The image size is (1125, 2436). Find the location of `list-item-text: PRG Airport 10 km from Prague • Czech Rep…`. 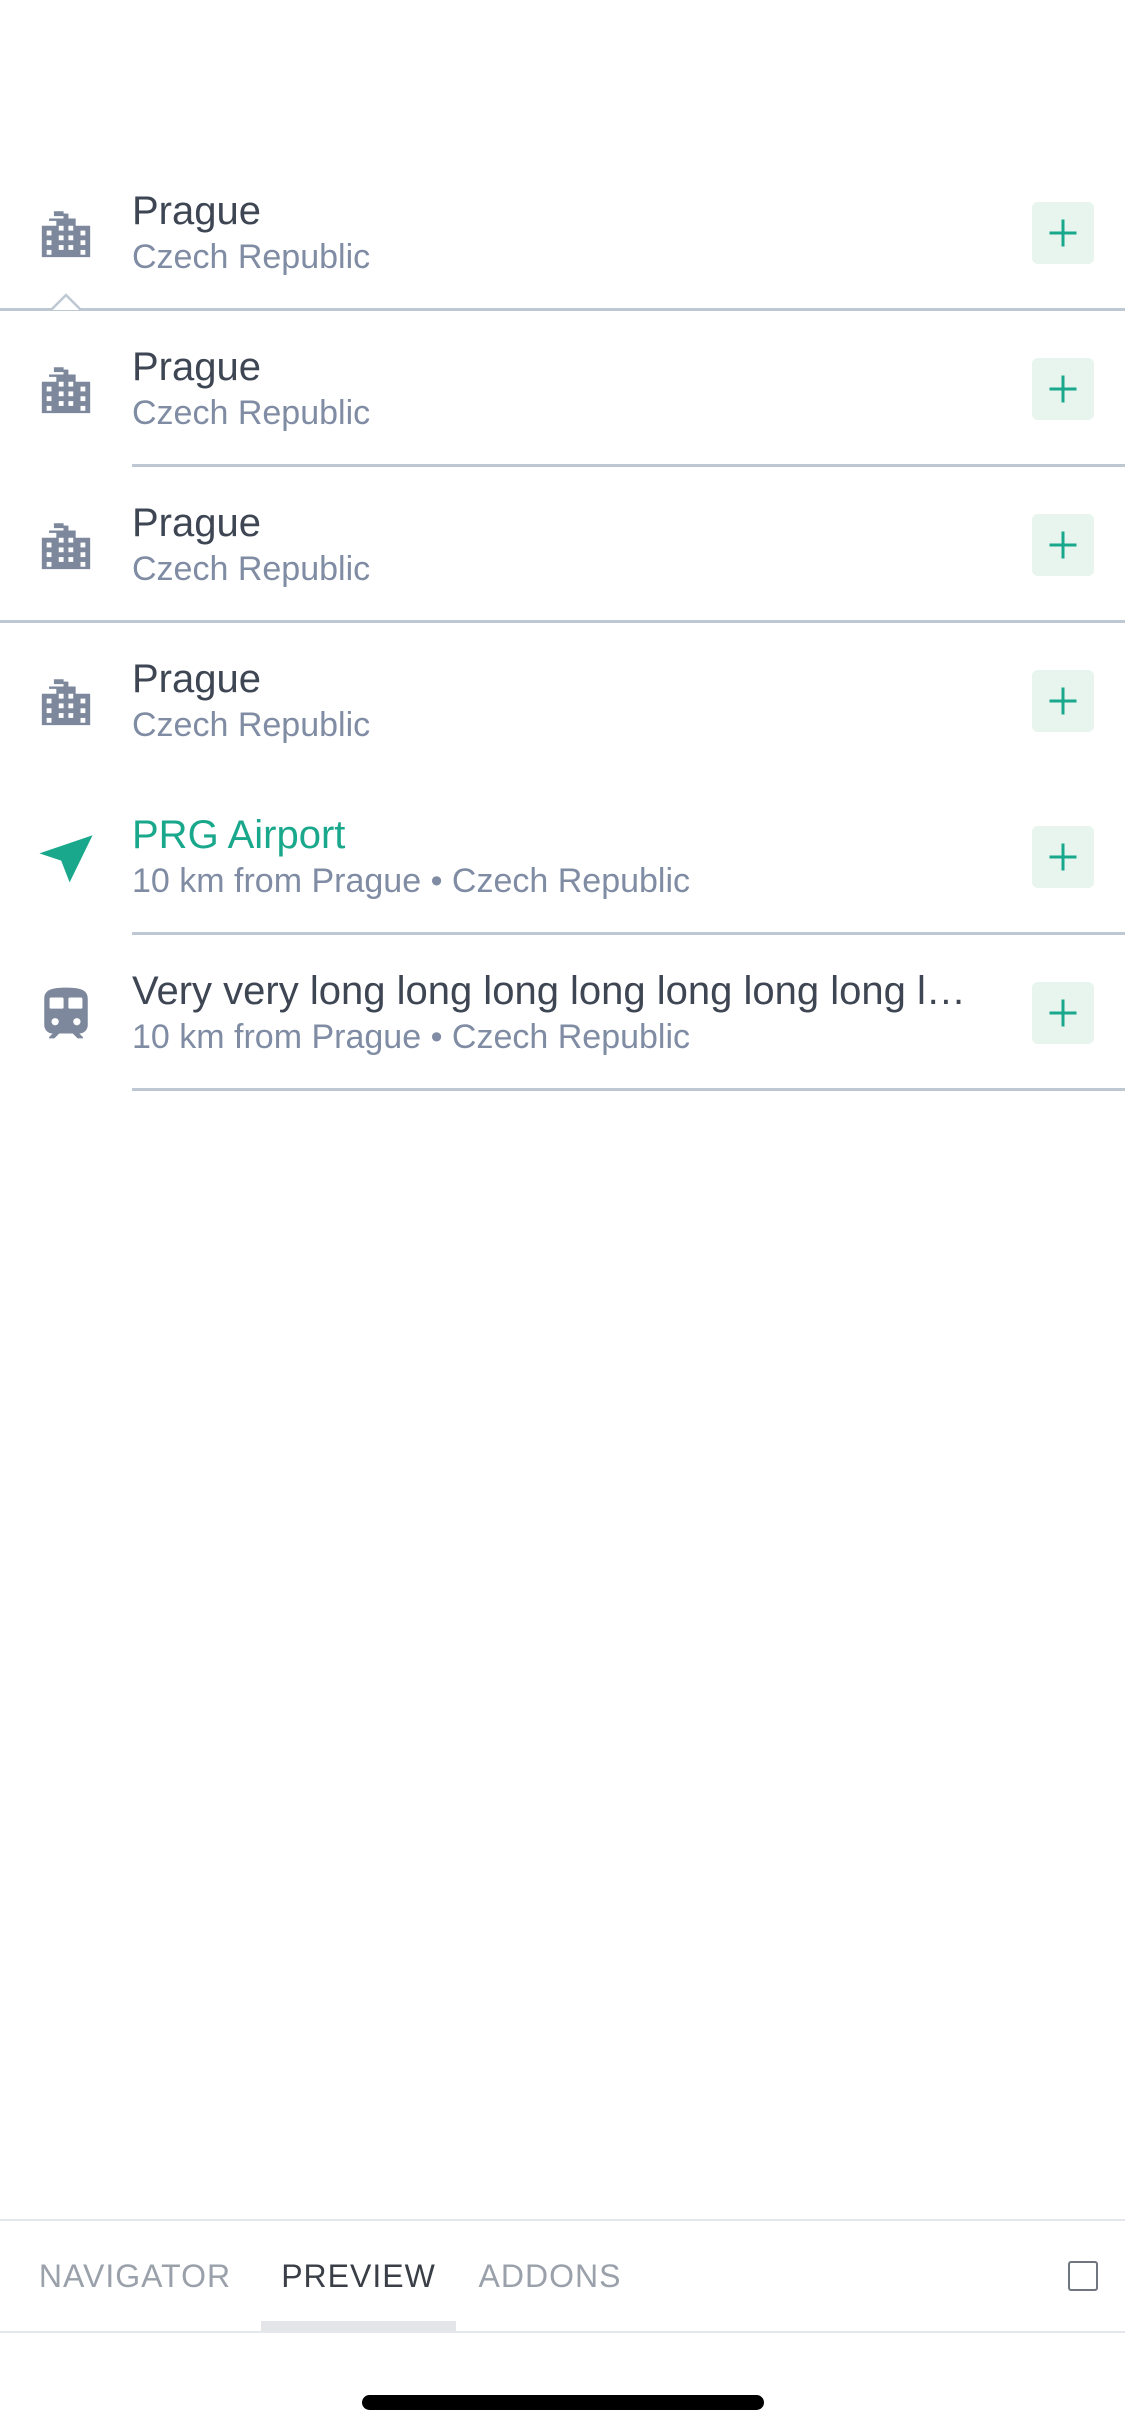

list-item-text: PRG Airport 10 km from Prague • Czech Rep… is located at coordinates (558, 857).